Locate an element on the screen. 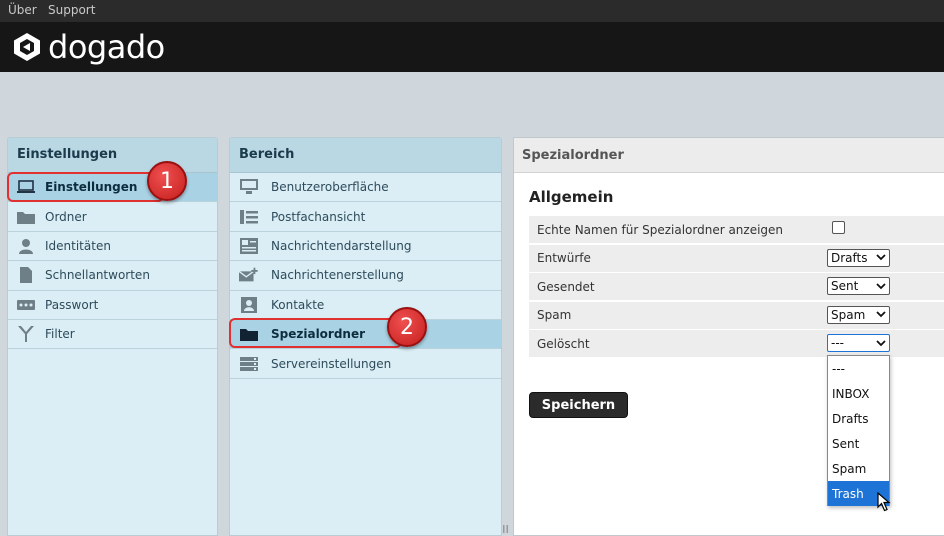 This screenshot has width=944, height=536. settings-item-schnellantworten: Schnellantworten is located at coordinates (112, 276).